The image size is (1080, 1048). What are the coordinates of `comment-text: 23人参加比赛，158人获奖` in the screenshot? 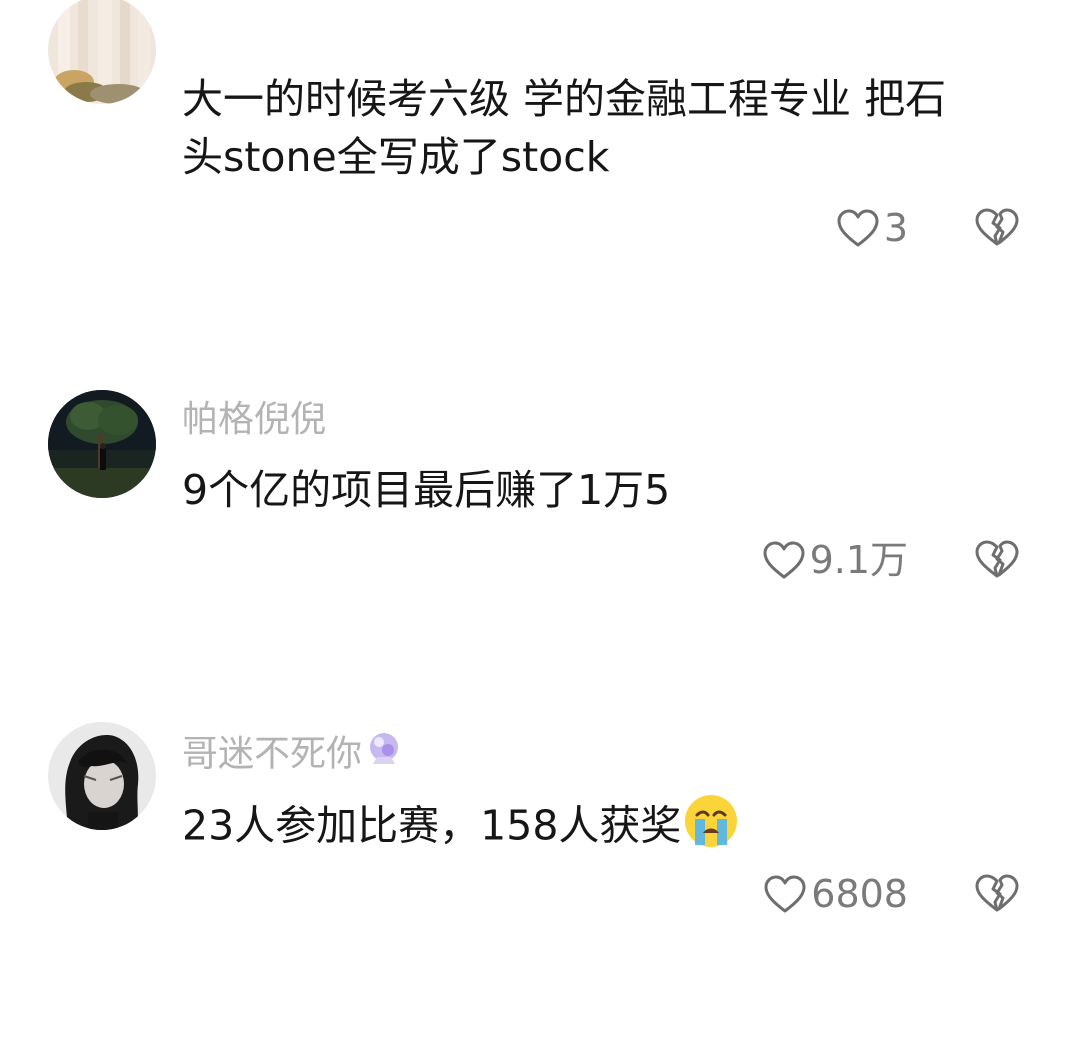 It's located at (607, 828).